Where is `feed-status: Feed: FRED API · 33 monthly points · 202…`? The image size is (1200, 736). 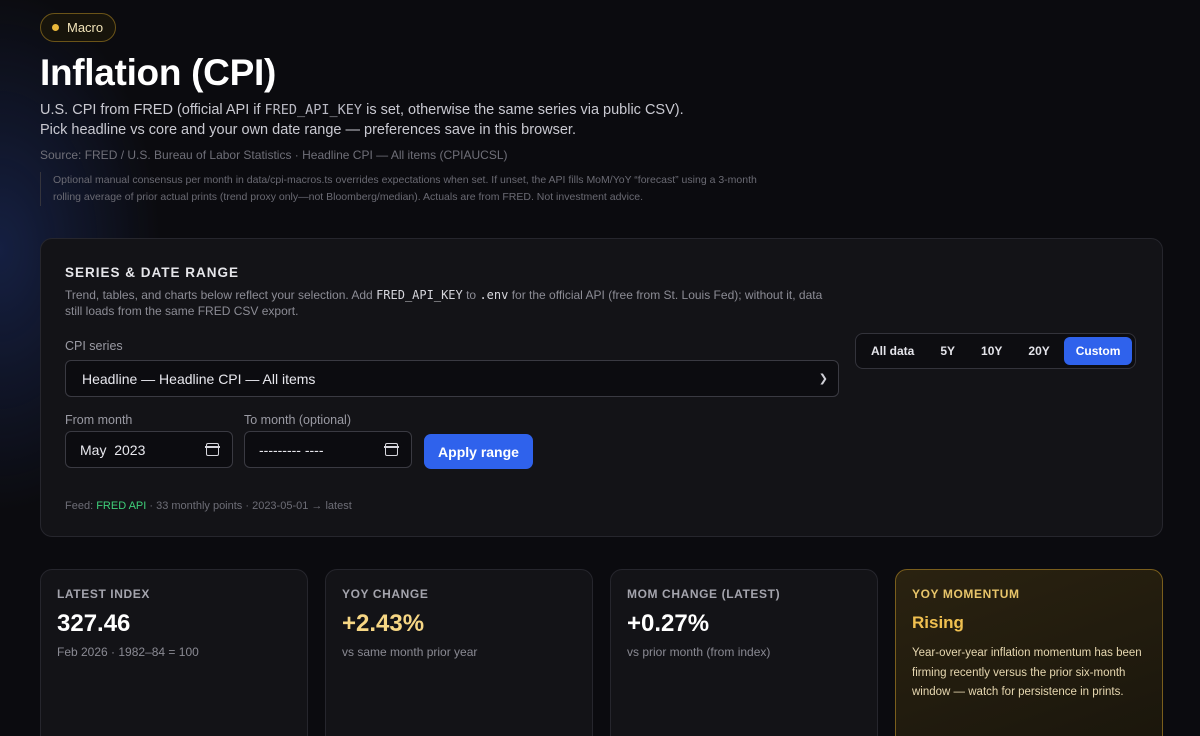 feed-status: Feed: FRED API · 33 monthly points · 202… is located at coordinates (208, 506).